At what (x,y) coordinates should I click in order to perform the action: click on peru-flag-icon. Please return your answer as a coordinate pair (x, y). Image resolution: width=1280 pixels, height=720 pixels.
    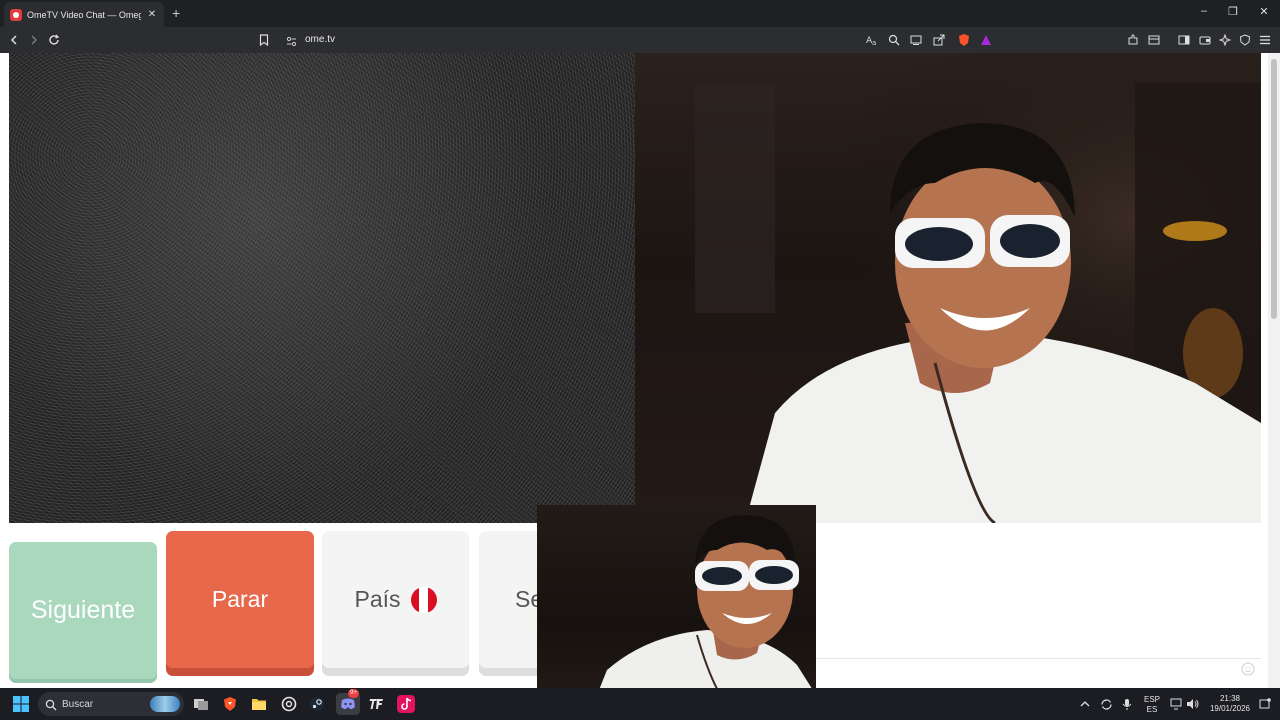
    Looking at the image, I should click on (423, 599).